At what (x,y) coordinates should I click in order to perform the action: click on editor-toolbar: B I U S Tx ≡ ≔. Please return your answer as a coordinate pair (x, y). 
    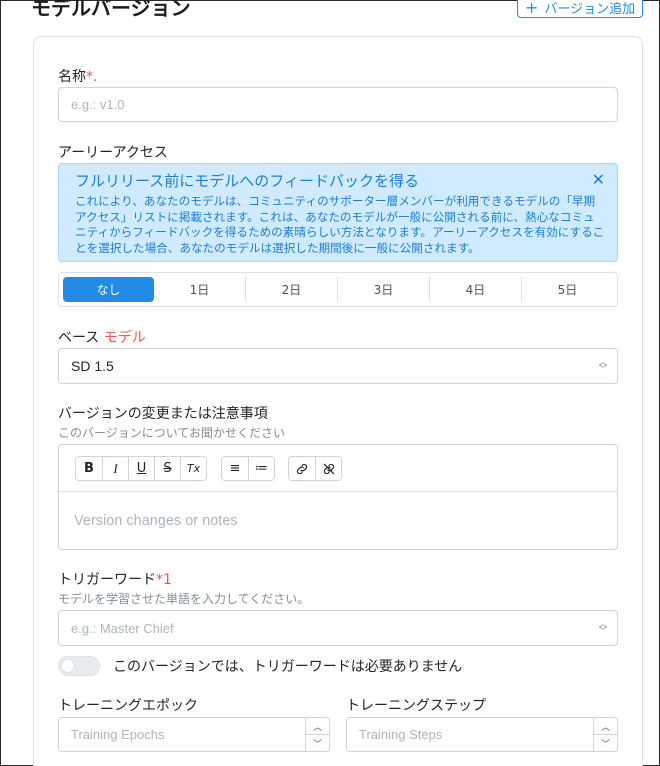
    Looking at the image, I should click on (338, 468).